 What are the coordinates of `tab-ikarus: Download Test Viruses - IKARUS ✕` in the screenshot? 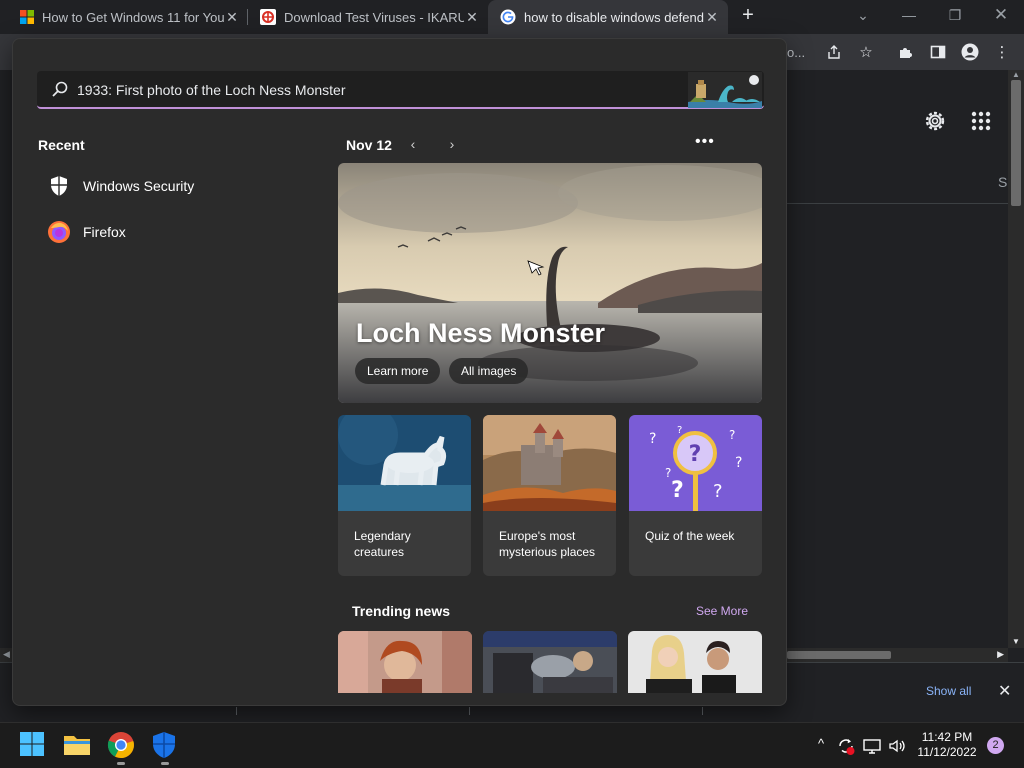 It's located at (368, 17).